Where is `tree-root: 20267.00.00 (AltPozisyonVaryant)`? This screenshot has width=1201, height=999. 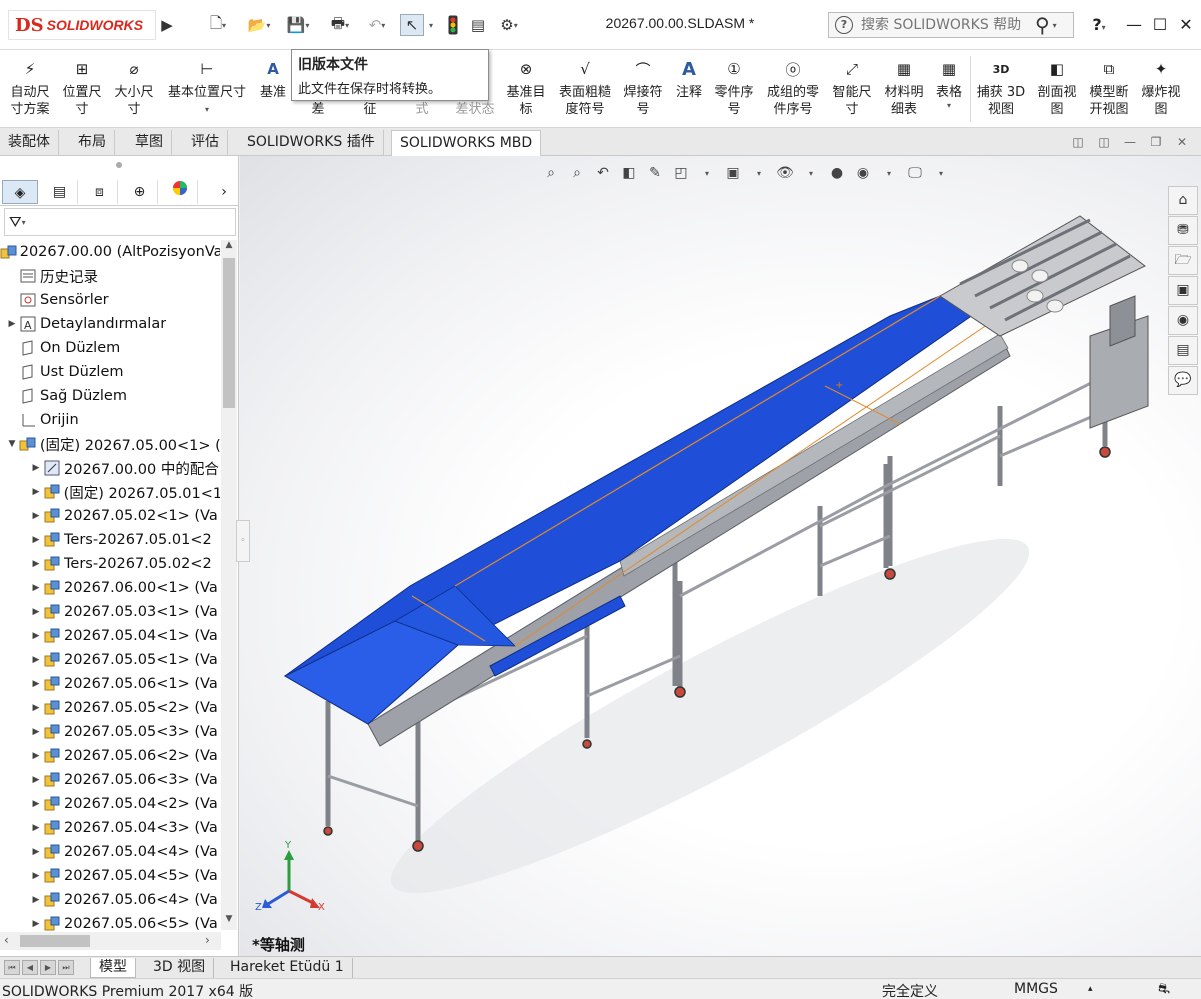
tree-root: 20267.00.00 (AltPozisyonVaryant) is located at coordinates (110, 252).